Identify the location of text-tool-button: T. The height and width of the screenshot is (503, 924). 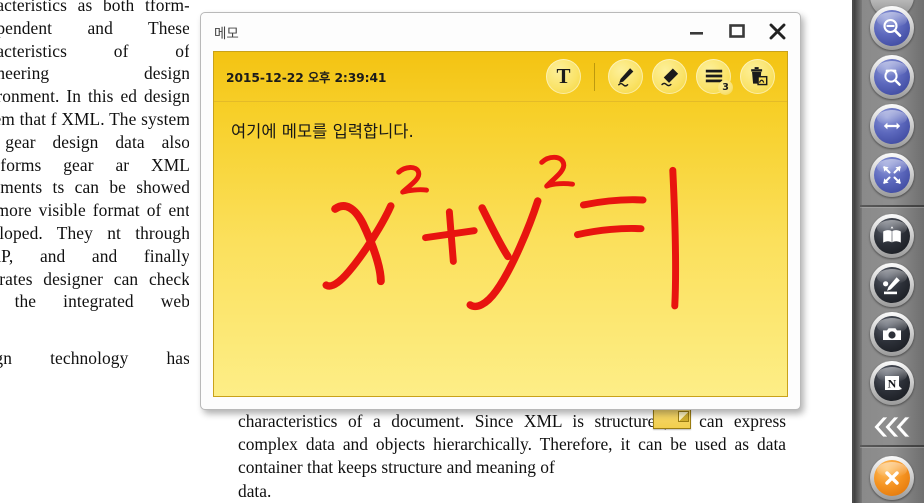
(563, 76).